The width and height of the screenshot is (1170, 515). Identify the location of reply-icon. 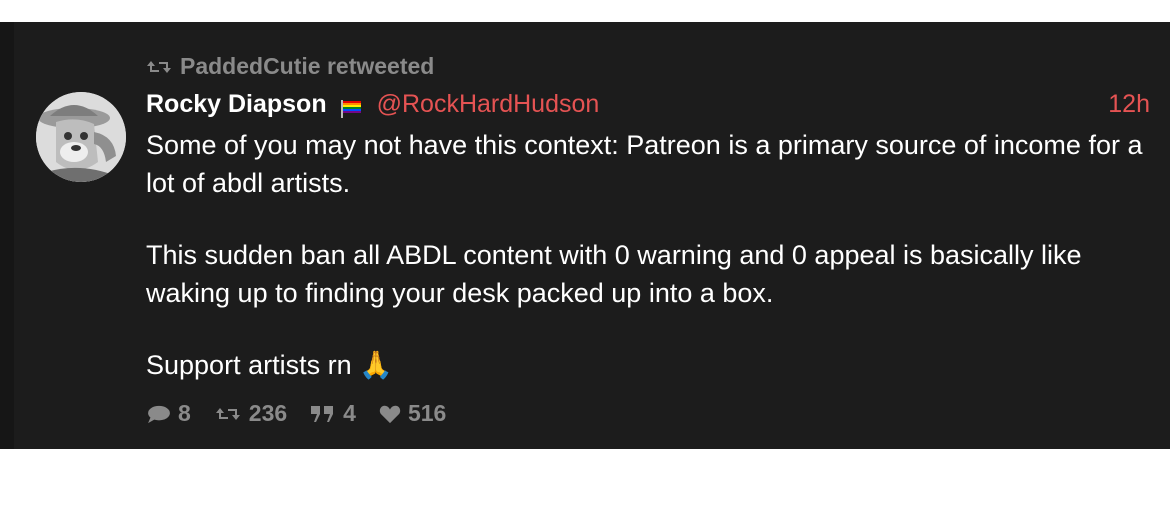
(159, 414).